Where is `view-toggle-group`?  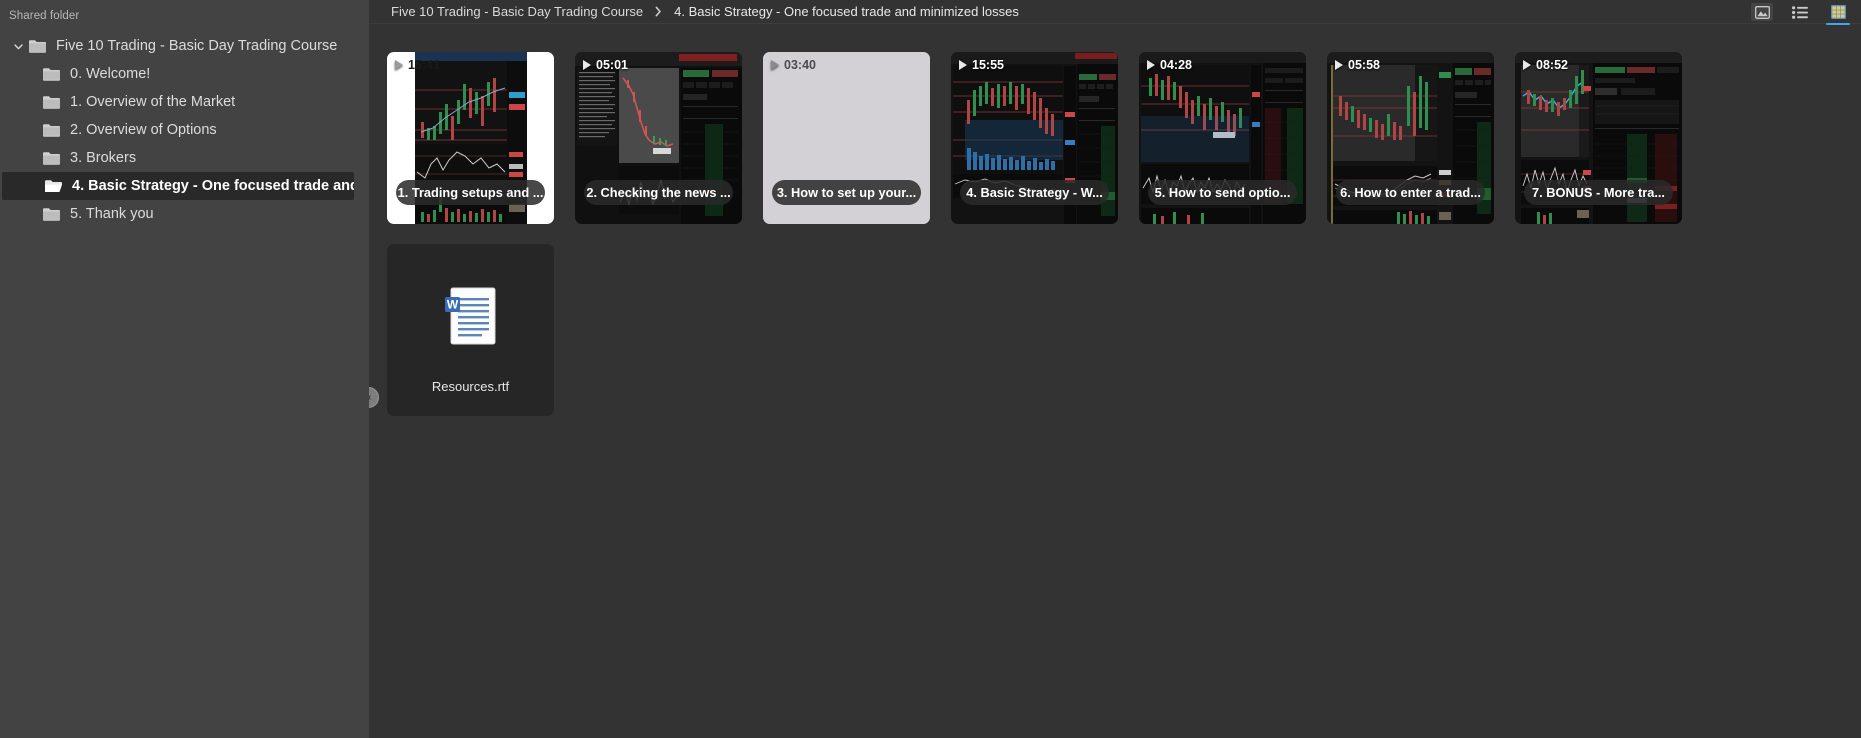
view-toggle-group is located at coordinates (1800, 12).